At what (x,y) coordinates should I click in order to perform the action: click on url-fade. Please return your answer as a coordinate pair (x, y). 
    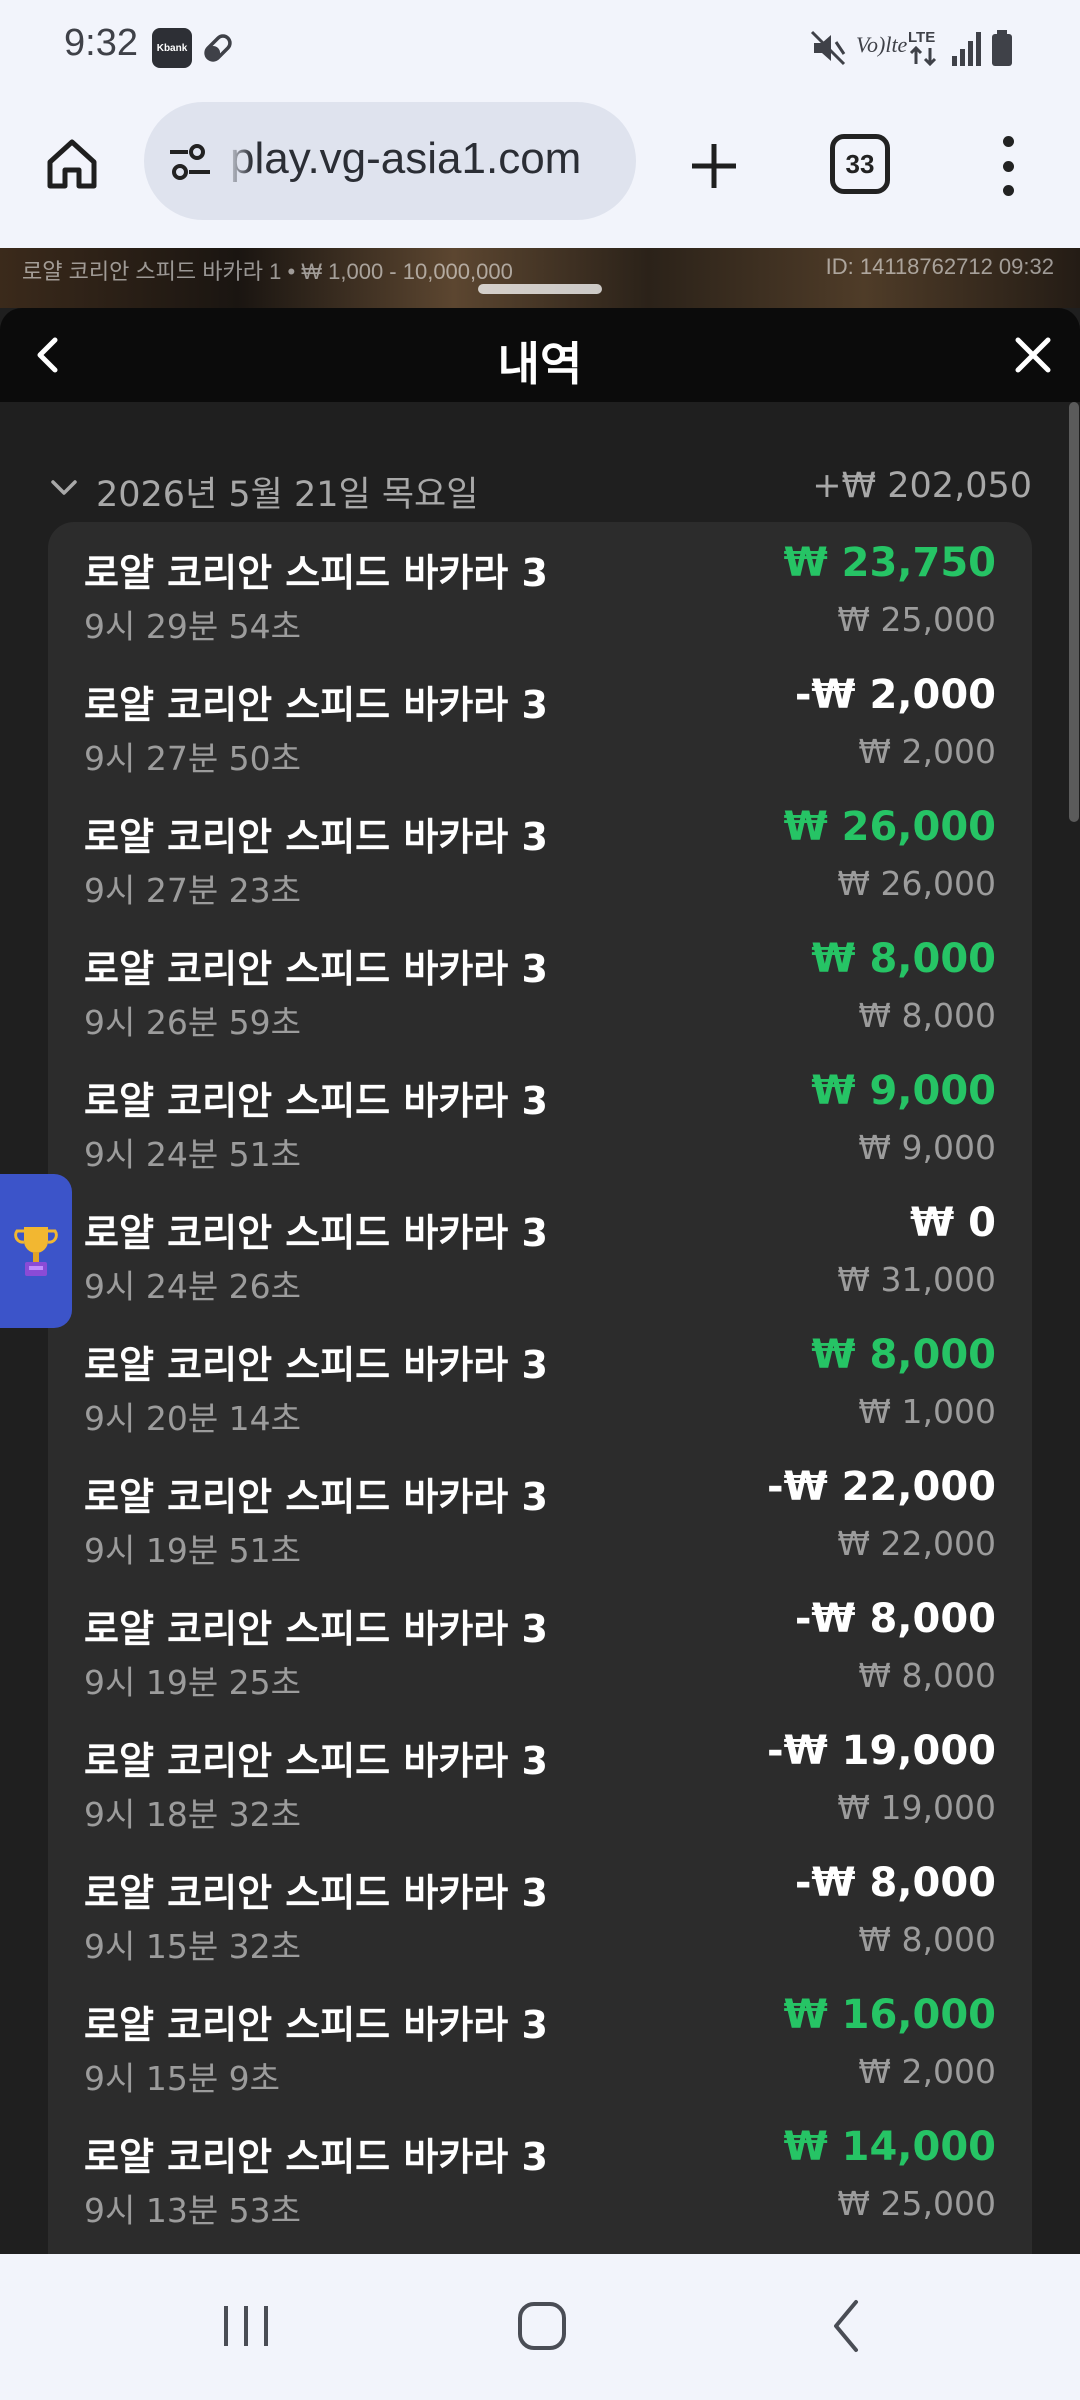
    Looking at the image, I should click on (239, 162).